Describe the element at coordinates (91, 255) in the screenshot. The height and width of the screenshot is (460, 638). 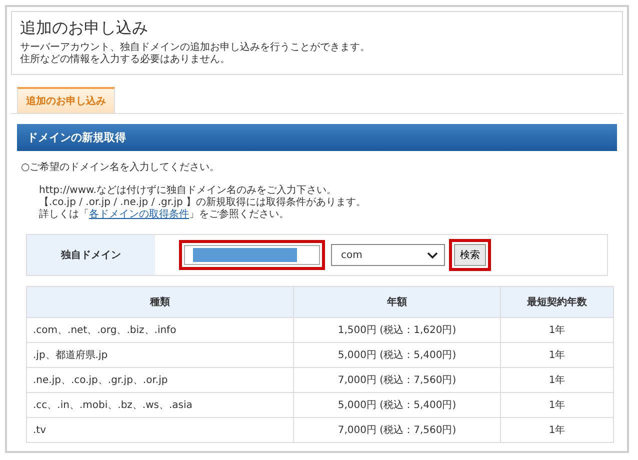
I see `field-label: 独自ドメイン` at that location.